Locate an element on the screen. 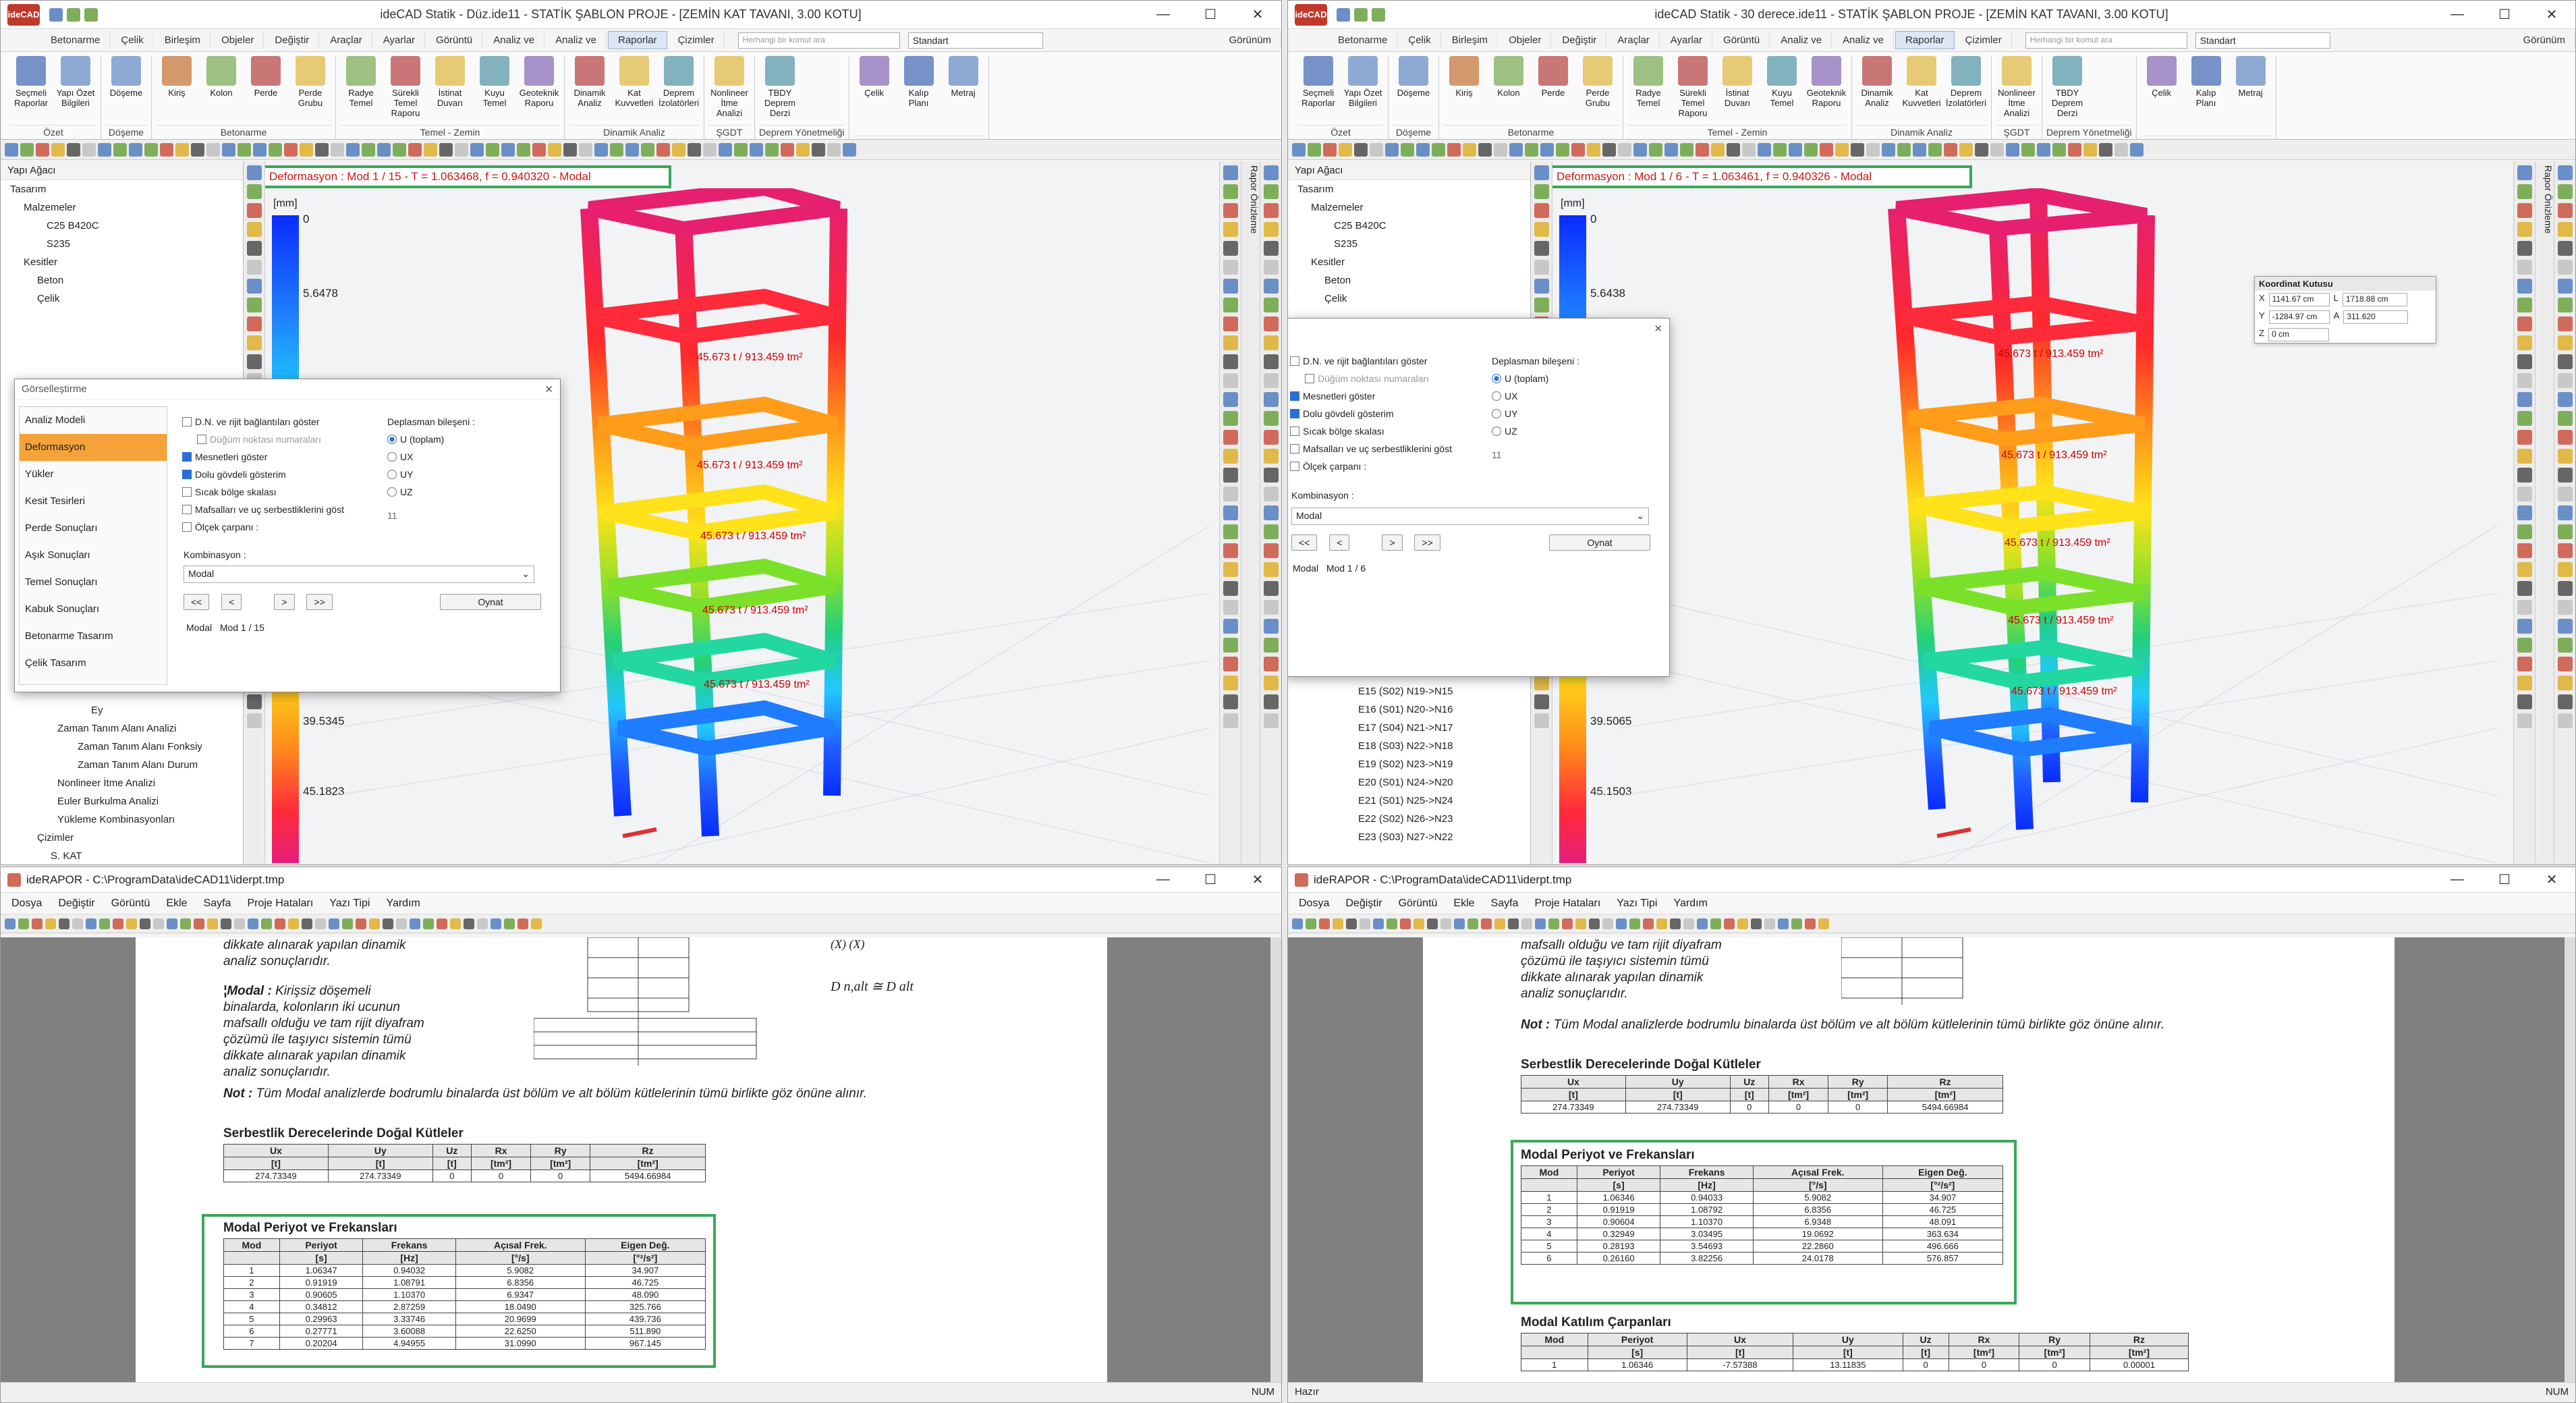 The height and width of the screenshot is (1403, 2576). ribbon-button: Yapı Özet Bilgileri is located at coordinates (1363, 90).